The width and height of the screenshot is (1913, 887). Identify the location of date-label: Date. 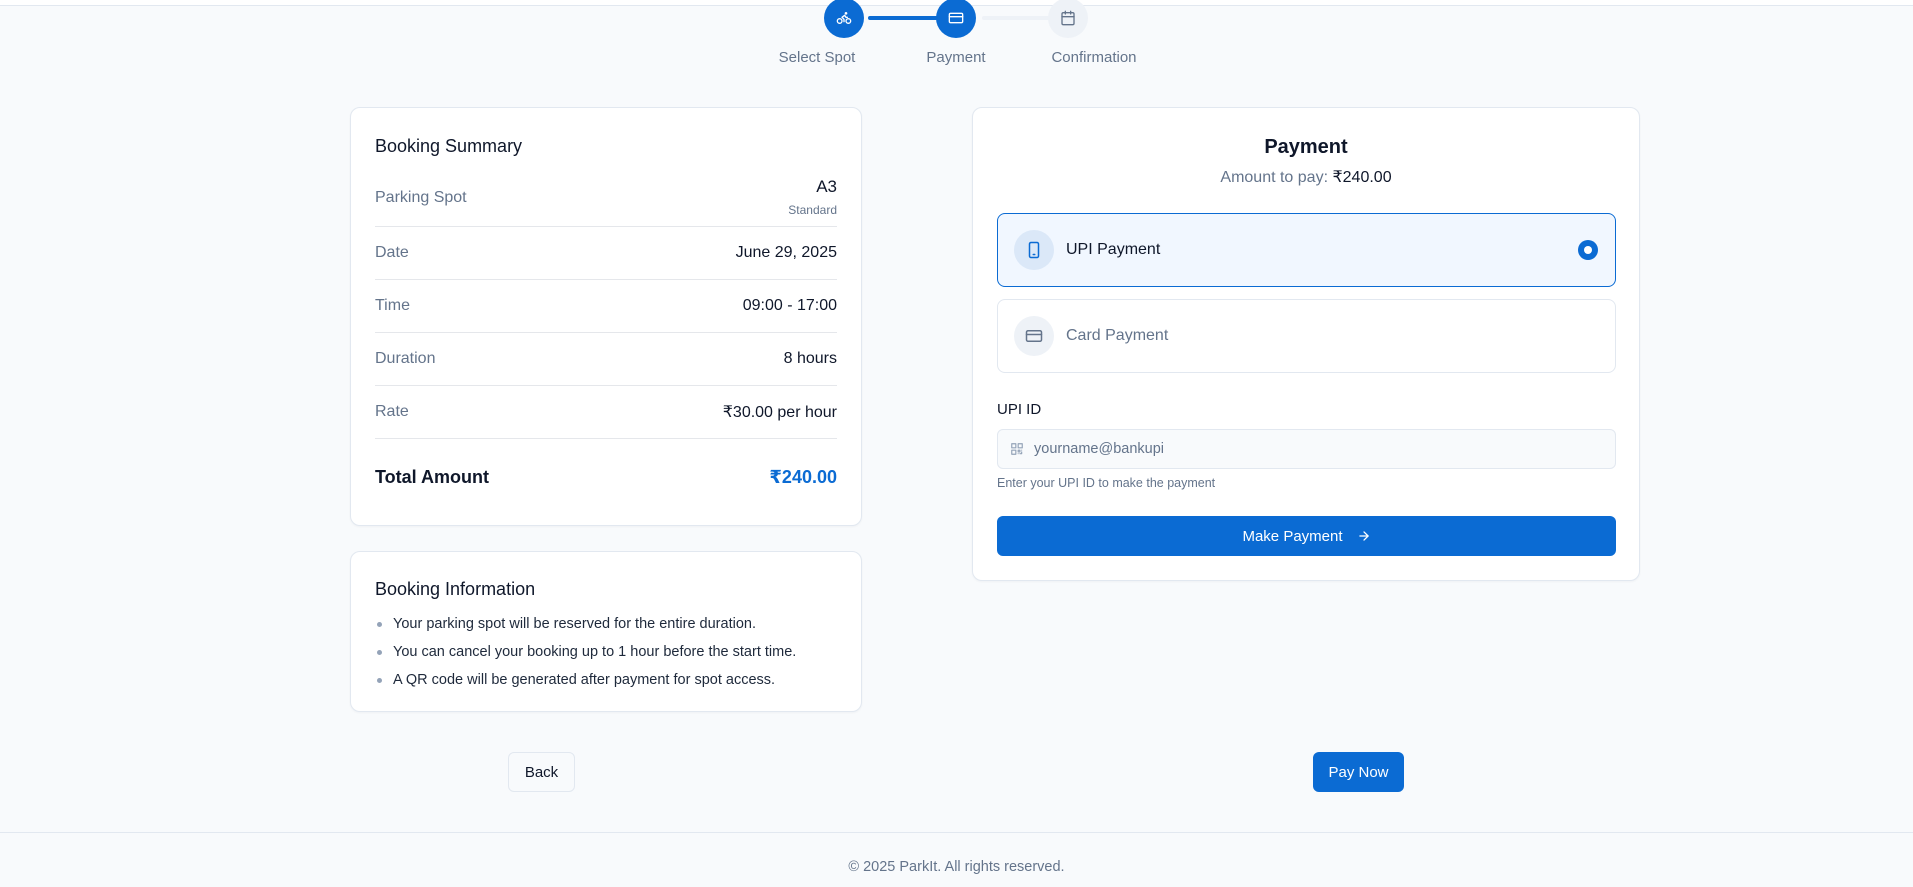
(392, 252).